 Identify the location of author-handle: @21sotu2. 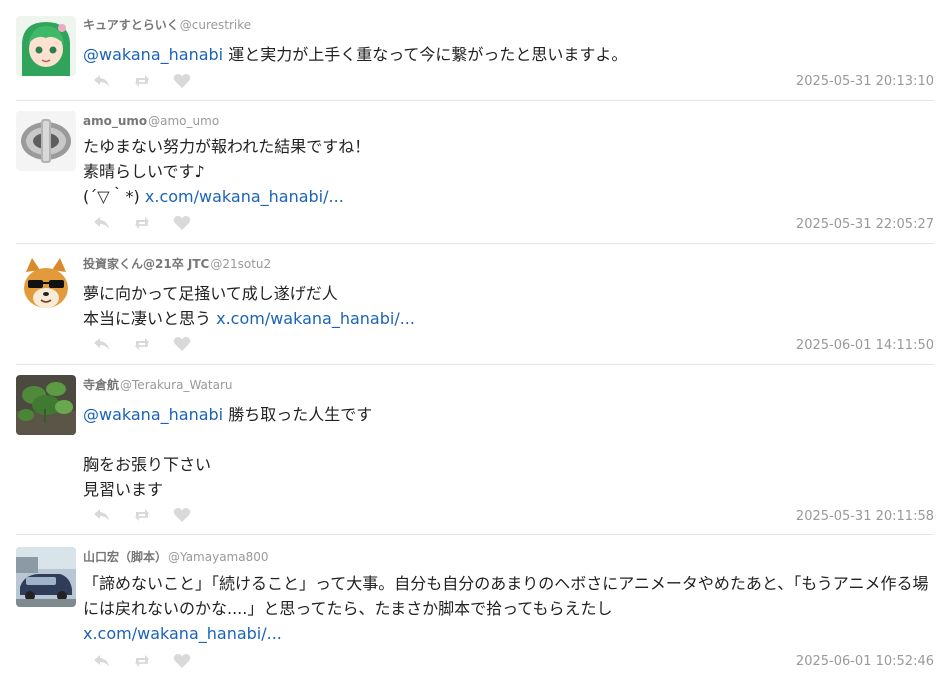
(240, 264).